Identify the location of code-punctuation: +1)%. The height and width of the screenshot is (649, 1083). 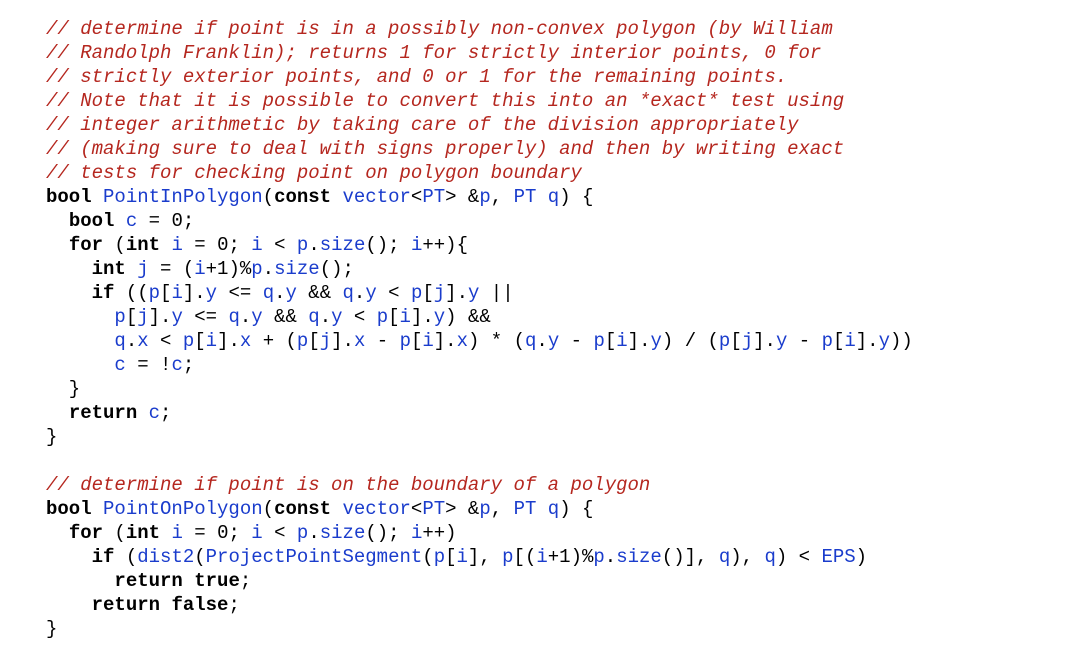
(570, 557).